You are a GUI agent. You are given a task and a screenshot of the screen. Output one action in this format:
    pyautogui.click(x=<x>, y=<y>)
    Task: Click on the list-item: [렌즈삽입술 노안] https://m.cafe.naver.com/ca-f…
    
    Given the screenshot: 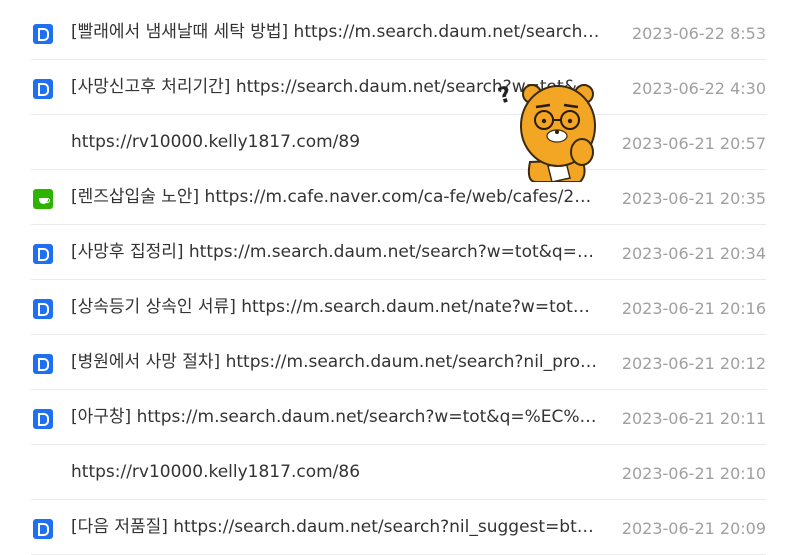 What is the action you would take?
    pyautogui.click(x=398, y=197)
    